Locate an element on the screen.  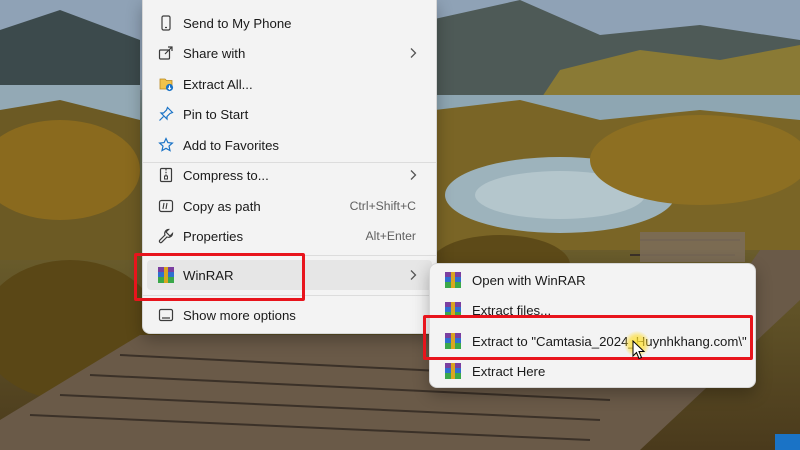
menu-item-copy-as-path: Copy as path Ctrl+Shift+C is located at coordinates (289, 206).